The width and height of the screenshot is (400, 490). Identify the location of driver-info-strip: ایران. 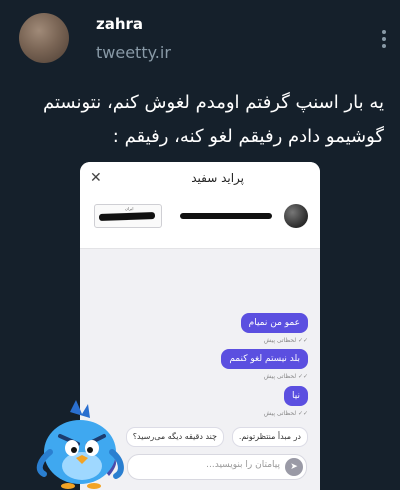
(200, 222).